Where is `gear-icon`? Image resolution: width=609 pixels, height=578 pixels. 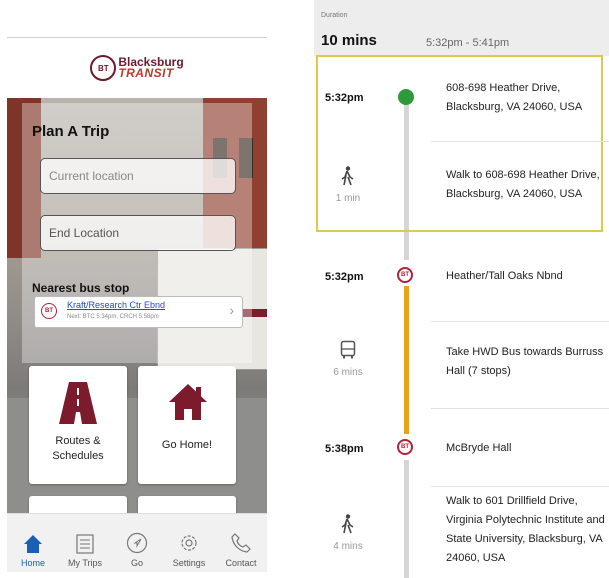 gear-icon is located at coordinates (189, 543).